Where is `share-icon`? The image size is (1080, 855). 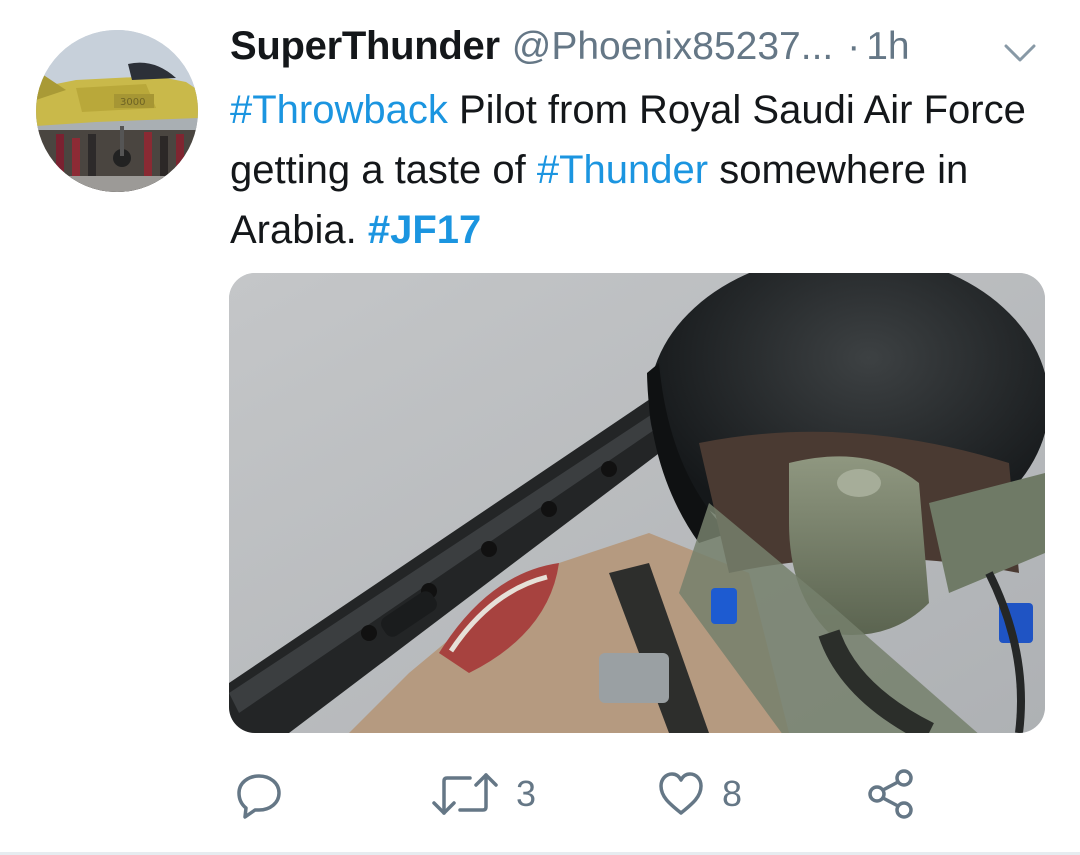 share-icon is located at coordinates (890, 794).